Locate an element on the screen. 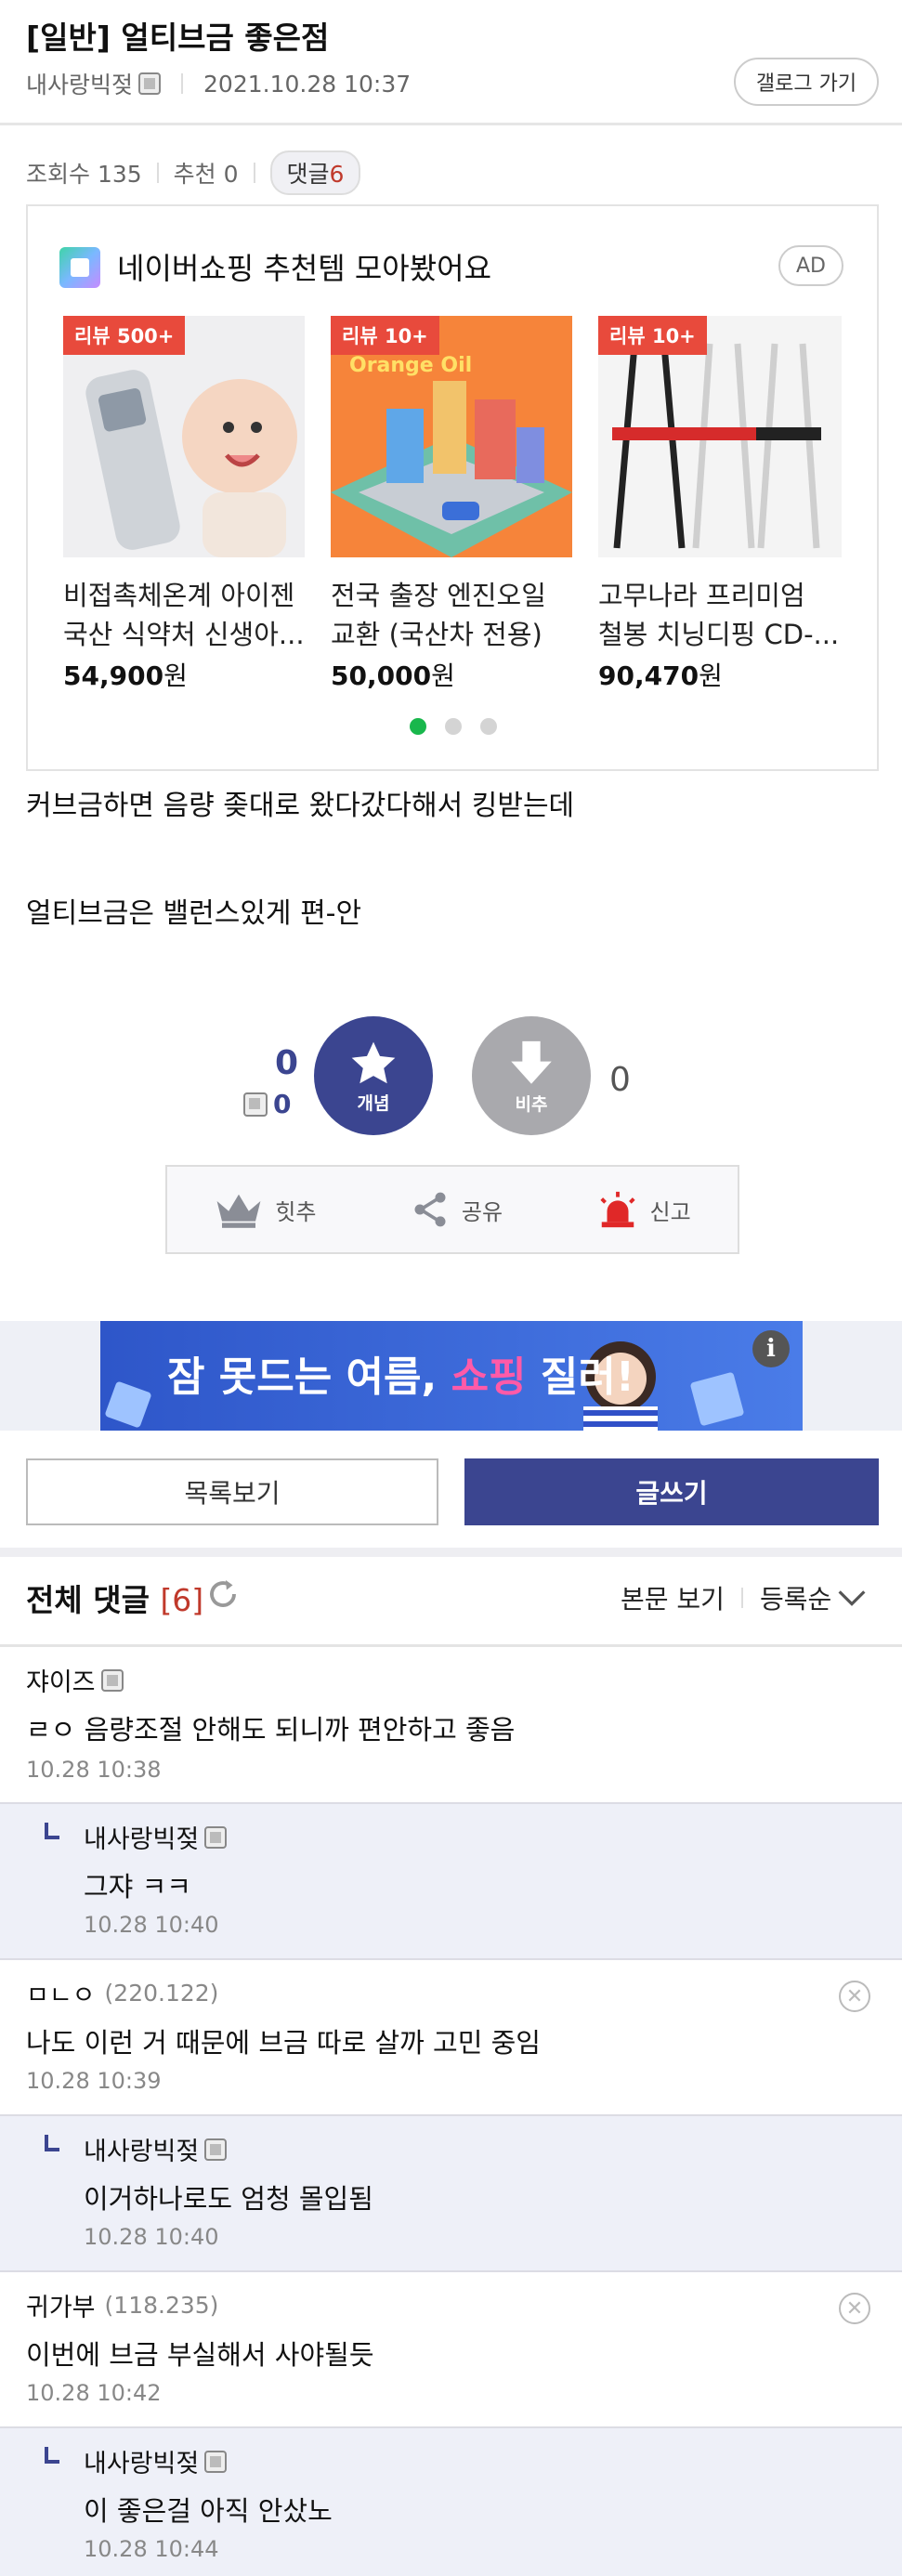 This screenshot has width=902, height=2576. comment-author: ㅁㄴㅇ (220.122) is located at coordinates (122, 1993).